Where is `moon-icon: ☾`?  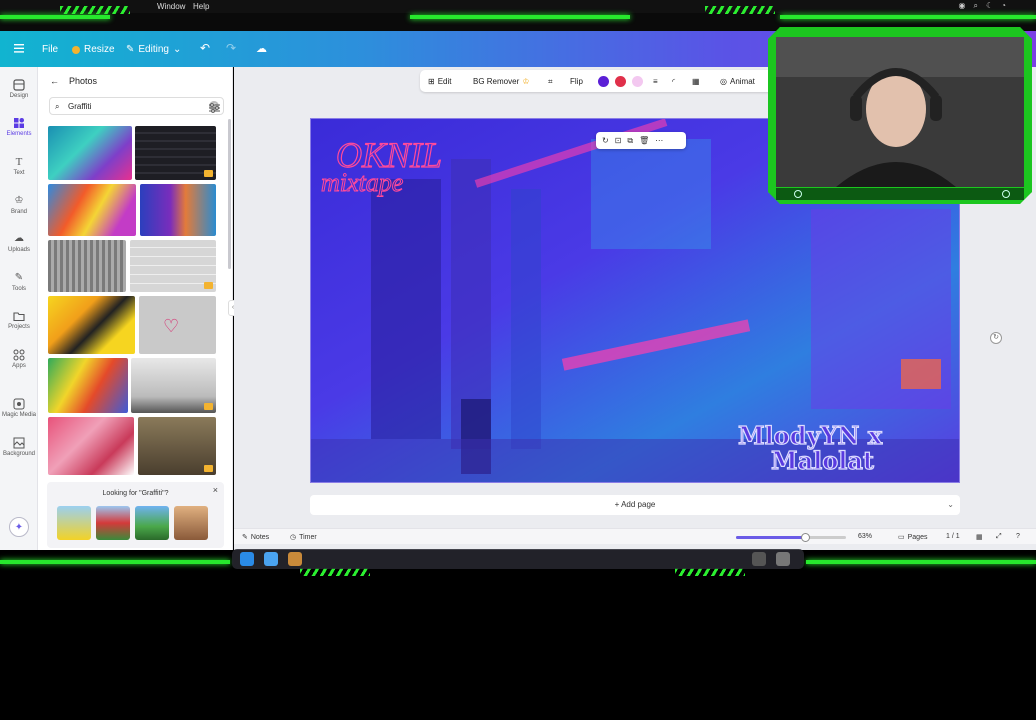 moon-icon: ☾ is located at coordinates (989, 6).